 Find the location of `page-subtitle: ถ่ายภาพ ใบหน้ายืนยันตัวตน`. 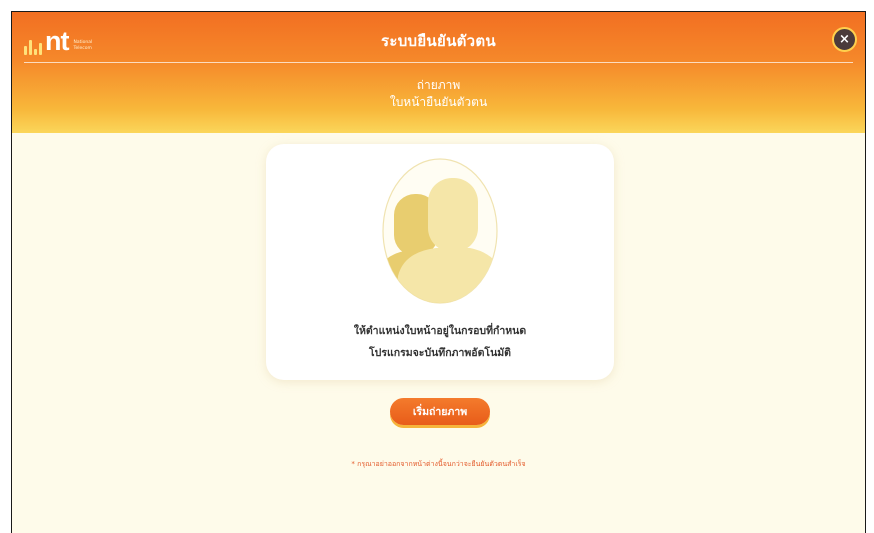

page-subtitle: ถ่ายภาพ ใบหน้ายืนยันตัวตน is located at coordinates (438, 94).